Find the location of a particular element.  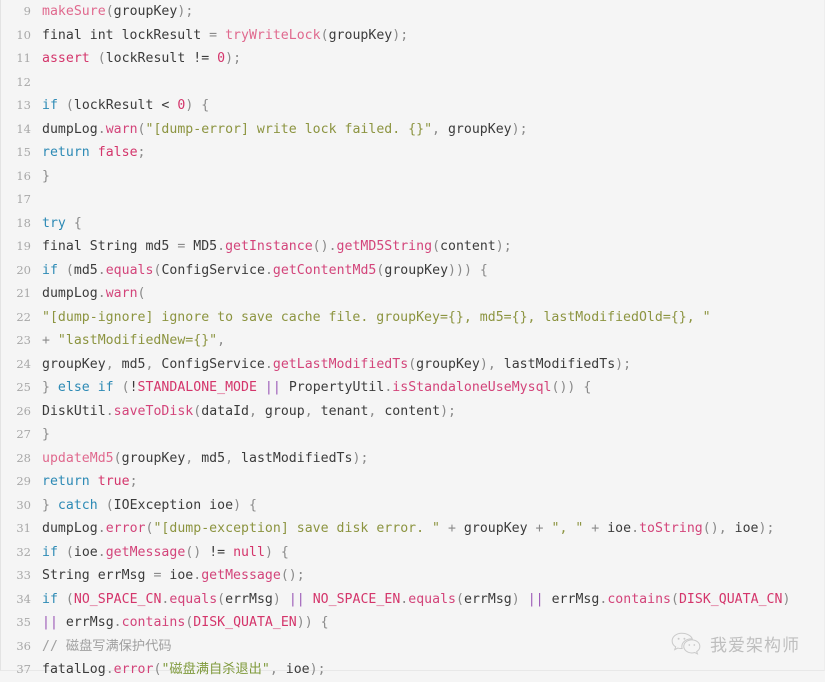

line-number: 27 is located at coordinates (23, 434).